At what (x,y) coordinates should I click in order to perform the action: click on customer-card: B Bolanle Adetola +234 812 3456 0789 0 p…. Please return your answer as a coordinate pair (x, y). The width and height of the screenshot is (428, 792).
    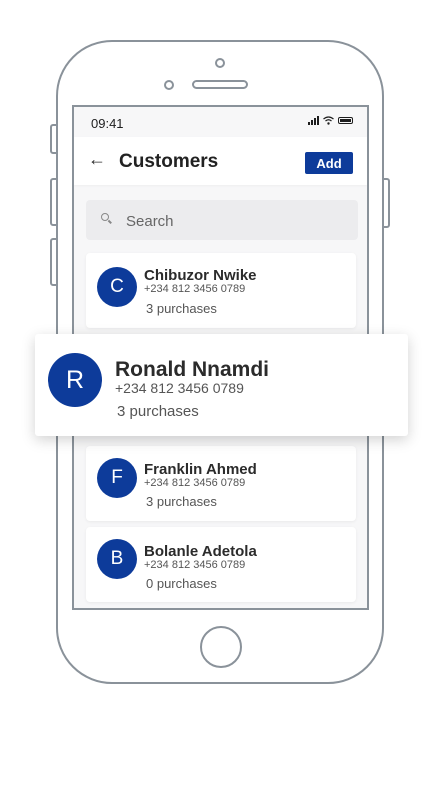
    Looking at the image, I should click on (221, 564).